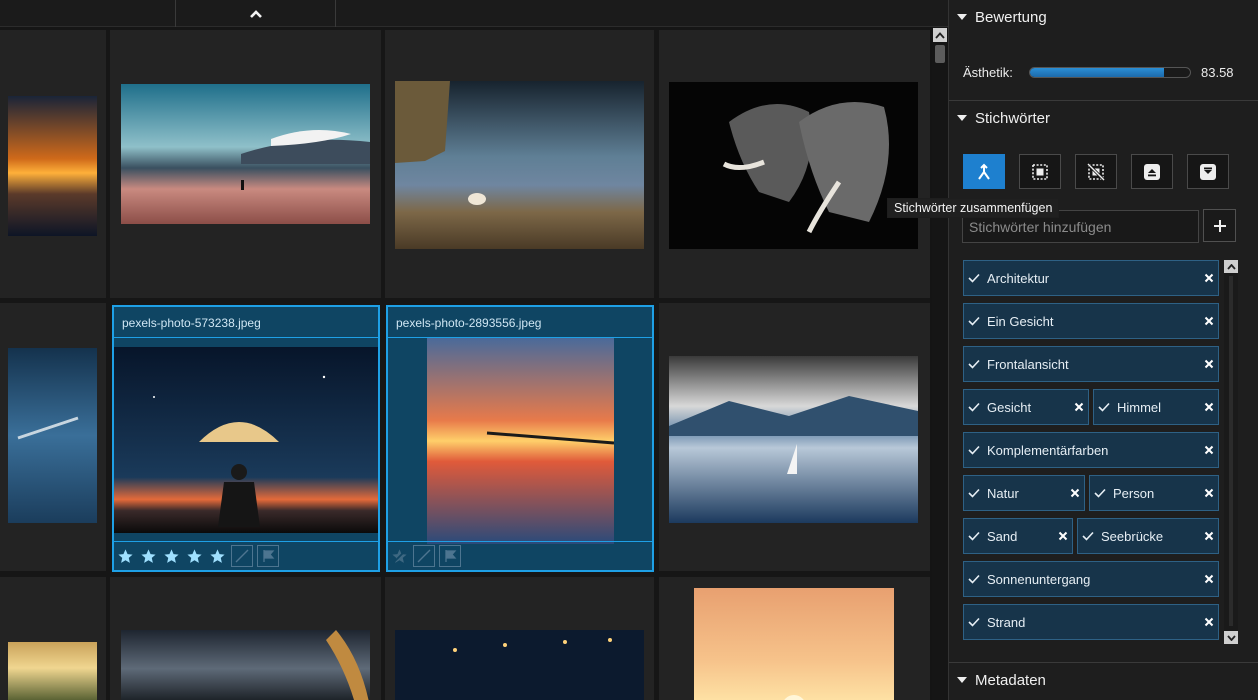  I want to click on keyword-tag: Gesicht, so click(1026, 407).